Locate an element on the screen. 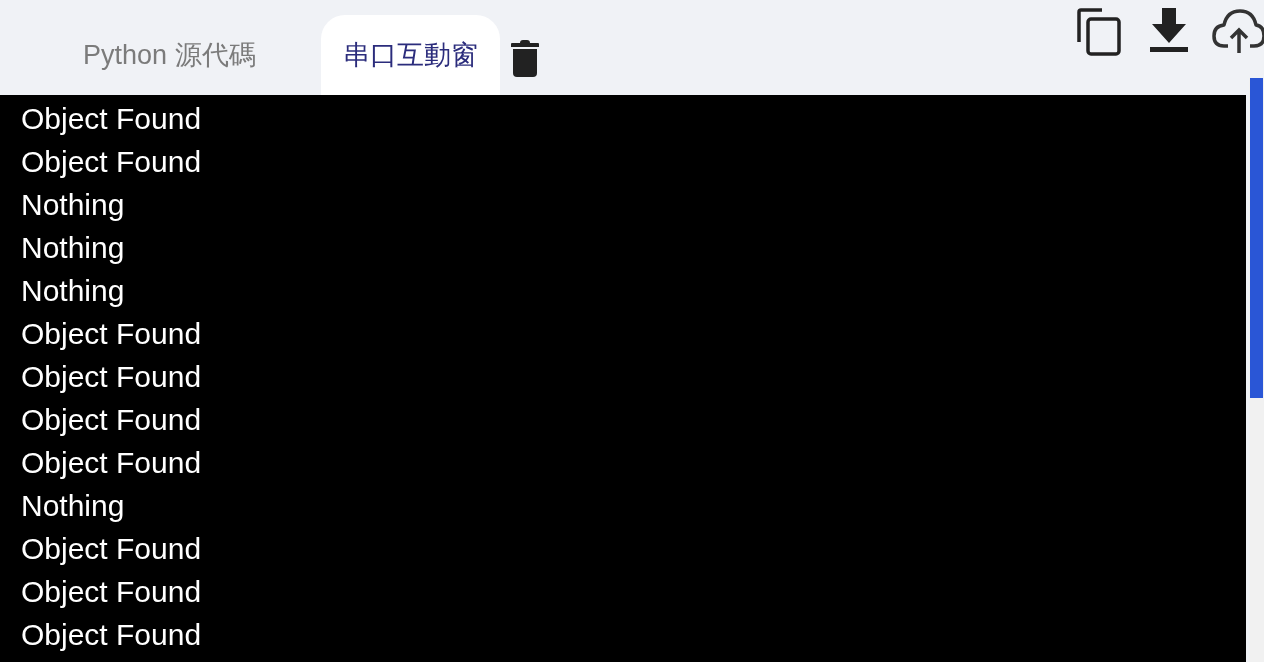 Image resolution: width=1264 pixels, height=662 pixels. cloud-upload-icon is located at coordinates (1238, 31).